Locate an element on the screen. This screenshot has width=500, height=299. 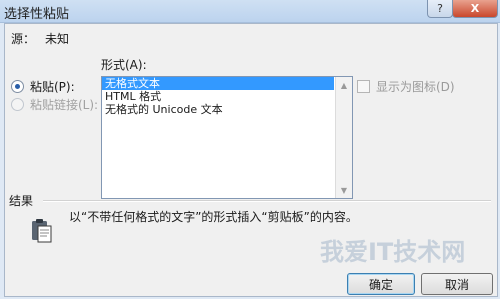
clipboard-icon is located at coordinates (42, 231).